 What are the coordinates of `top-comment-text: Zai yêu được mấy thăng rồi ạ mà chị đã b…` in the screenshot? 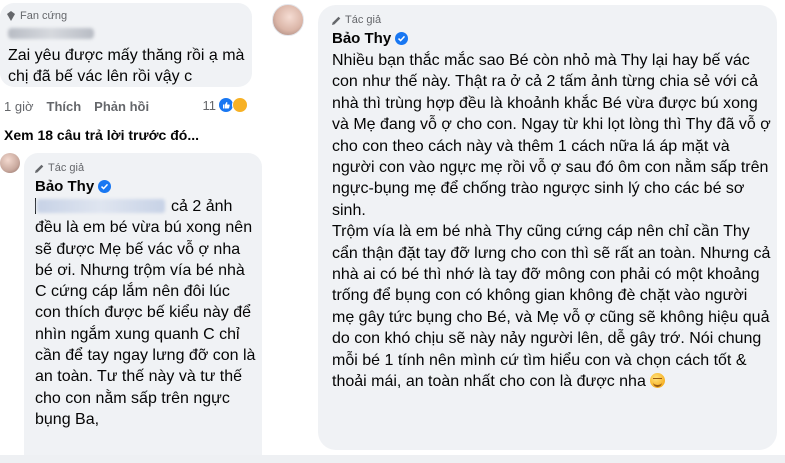 It's located at (126, 66).